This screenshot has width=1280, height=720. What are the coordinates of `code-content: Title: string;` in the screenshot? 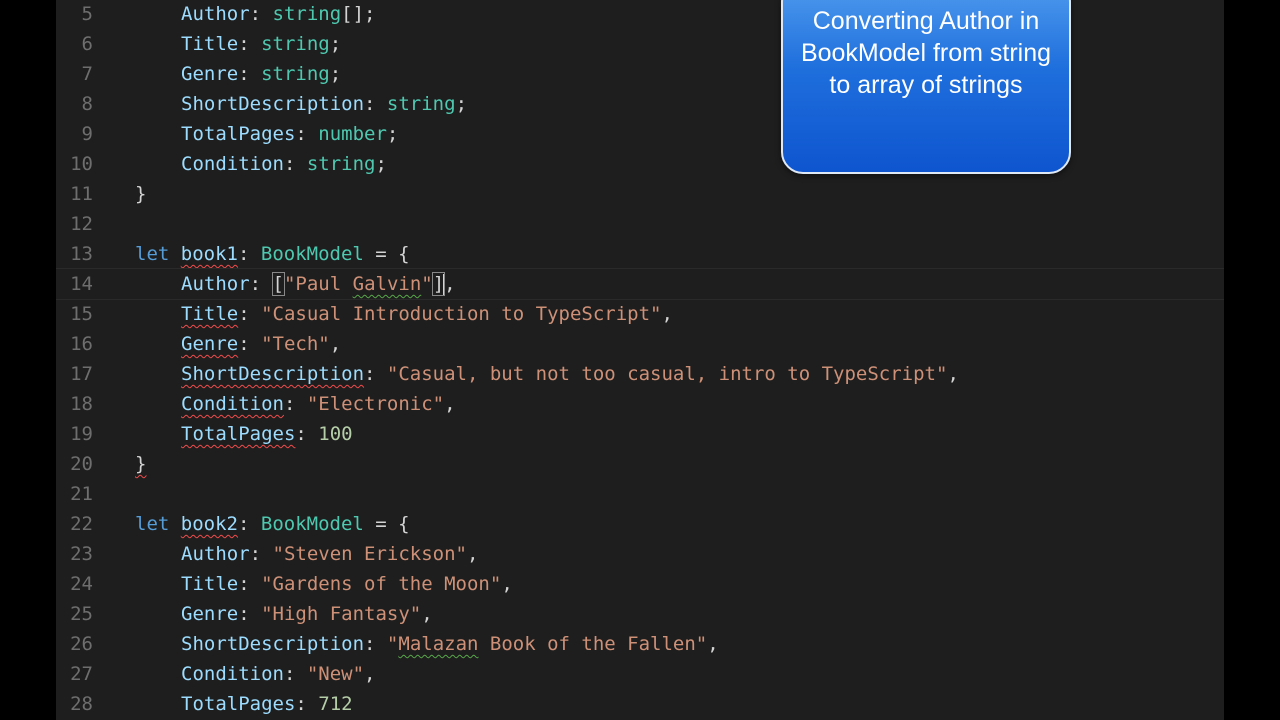 It's located at (261, 44).